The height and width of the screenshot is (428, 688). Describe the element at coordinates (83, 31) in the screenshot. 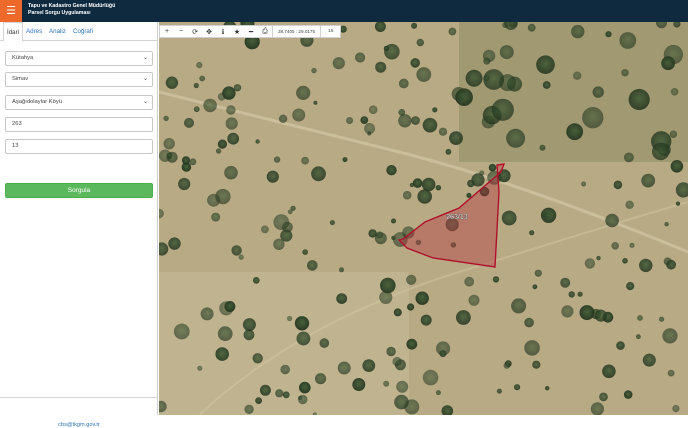

I see `tab-cografi: Coğrafi` at that location.